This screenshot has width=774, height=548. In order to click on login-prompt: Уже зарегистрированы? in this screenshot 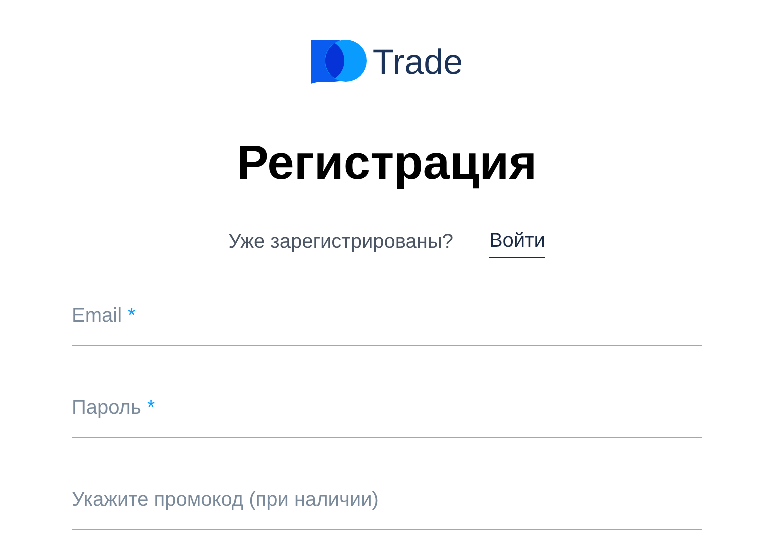, I will do `click(341, 242)`.